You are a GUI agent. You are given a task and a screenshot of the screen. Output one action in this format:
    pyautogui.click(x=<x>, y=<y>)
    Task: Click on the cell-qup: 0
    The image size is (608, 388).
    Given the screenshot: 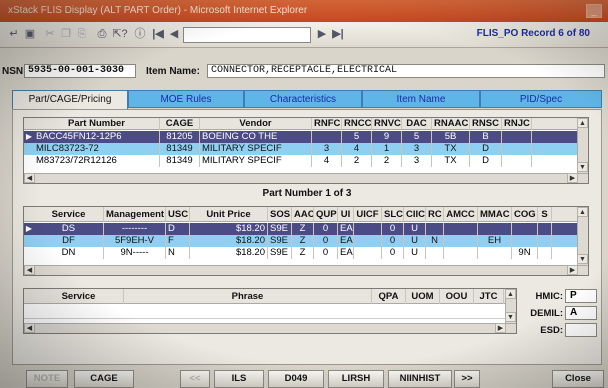 What is the action you would take?
    pyautogui.click(x=326, y=253)
    